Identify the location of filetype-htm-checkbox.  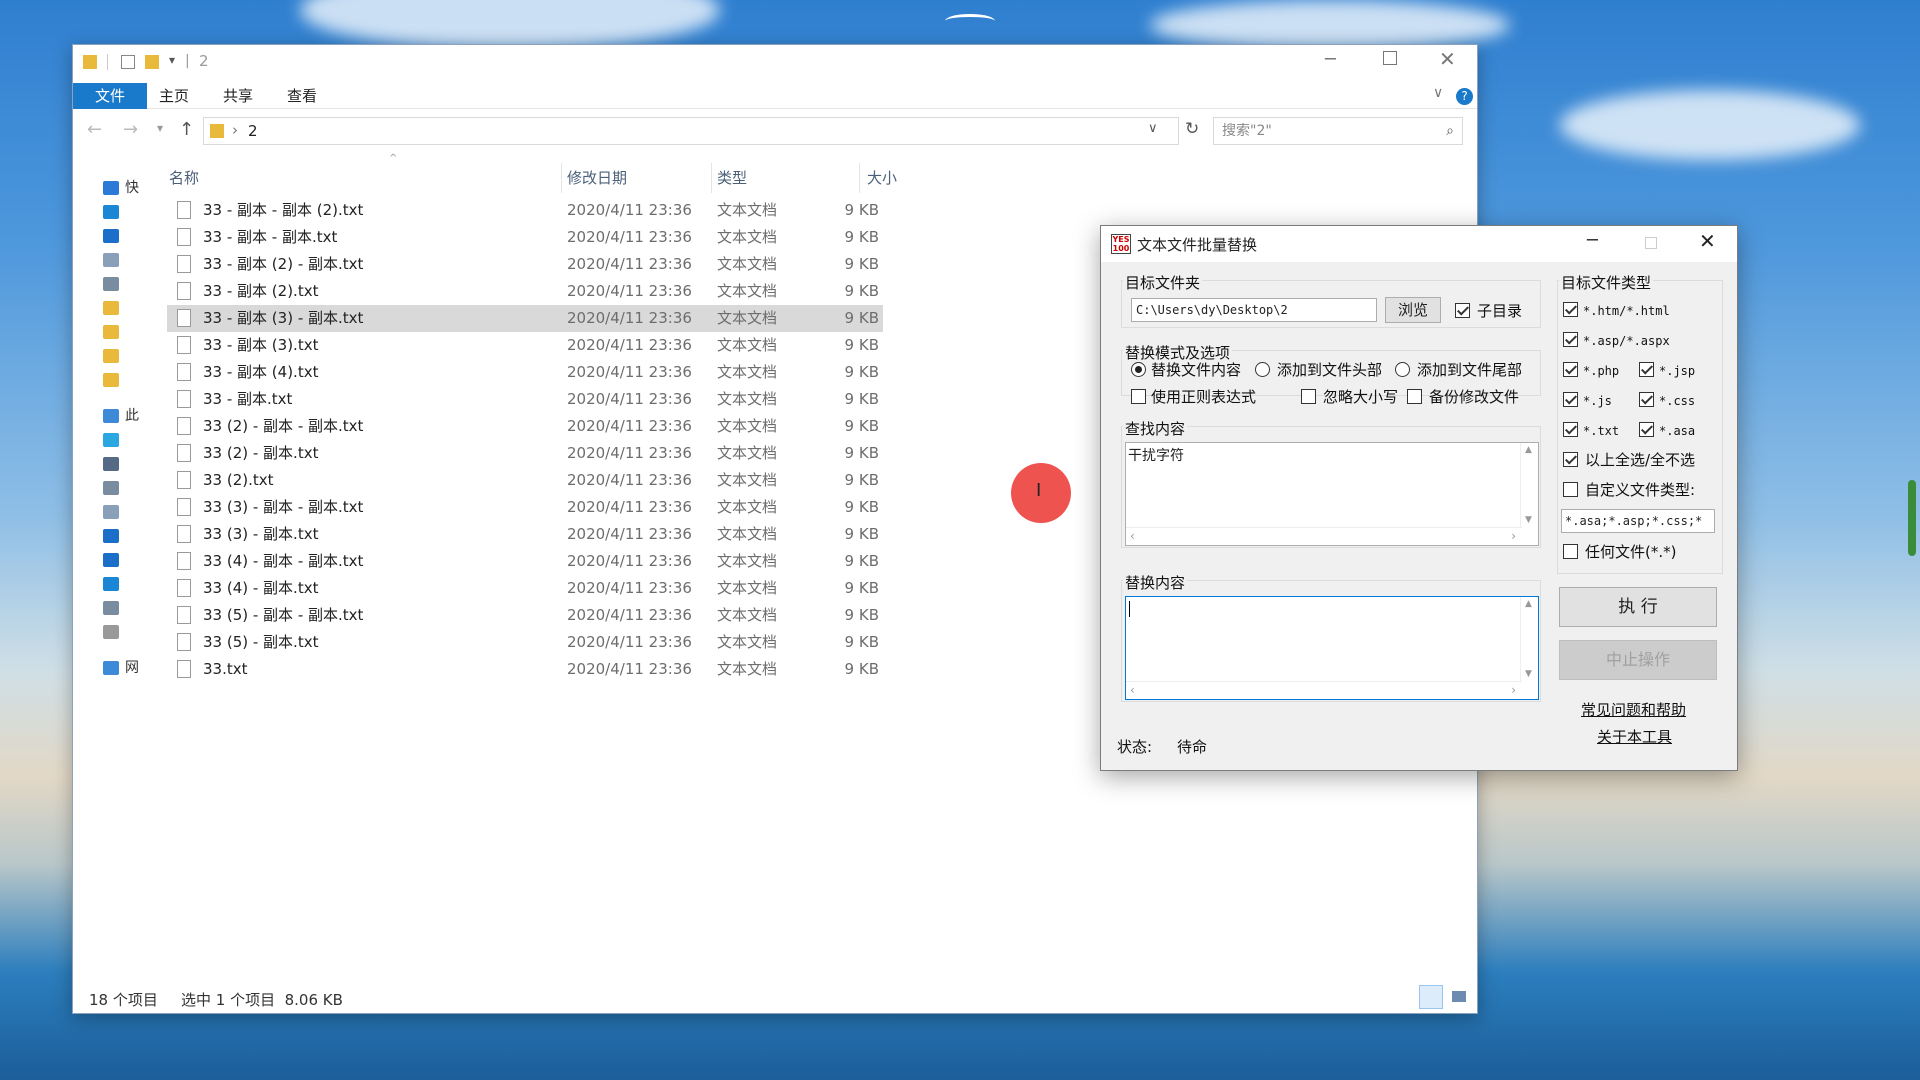
(1570, 309).